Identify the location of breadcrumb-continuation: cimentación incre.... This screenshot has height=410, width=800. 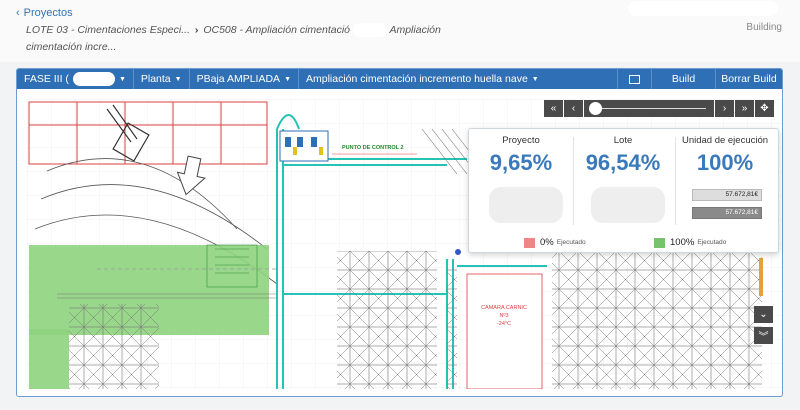
(71, 47).